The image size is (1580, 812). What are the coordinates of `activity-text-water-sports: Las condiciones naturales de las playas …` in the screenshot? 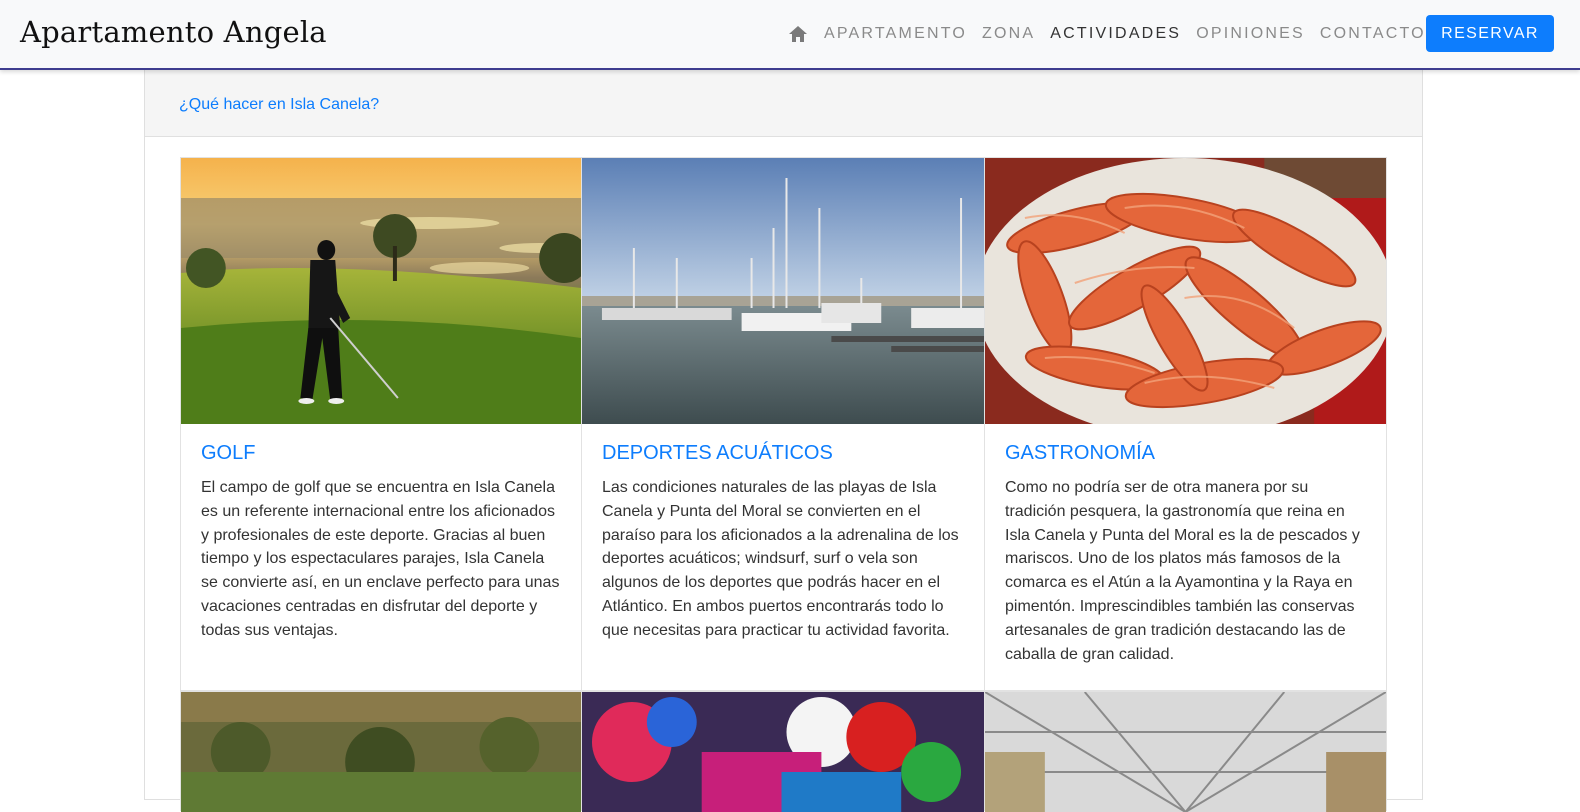 It's located at (780, 559).